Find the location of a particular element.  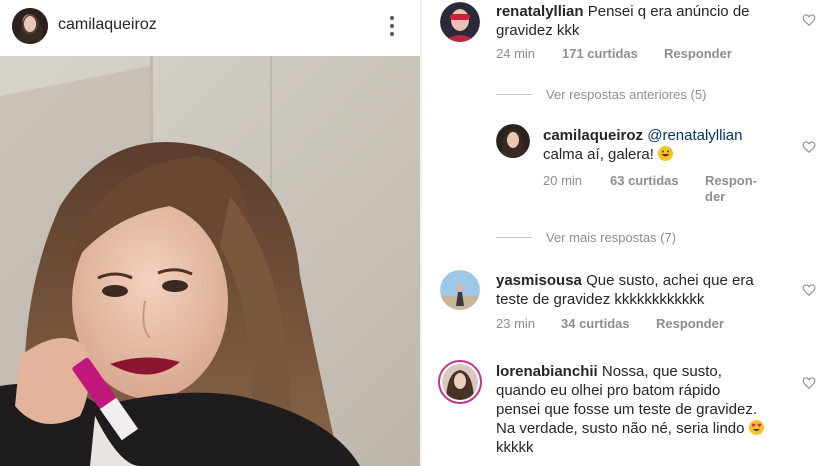

view-more-replies: Ver mais respostas (7) is located at coordinates (586, 237).